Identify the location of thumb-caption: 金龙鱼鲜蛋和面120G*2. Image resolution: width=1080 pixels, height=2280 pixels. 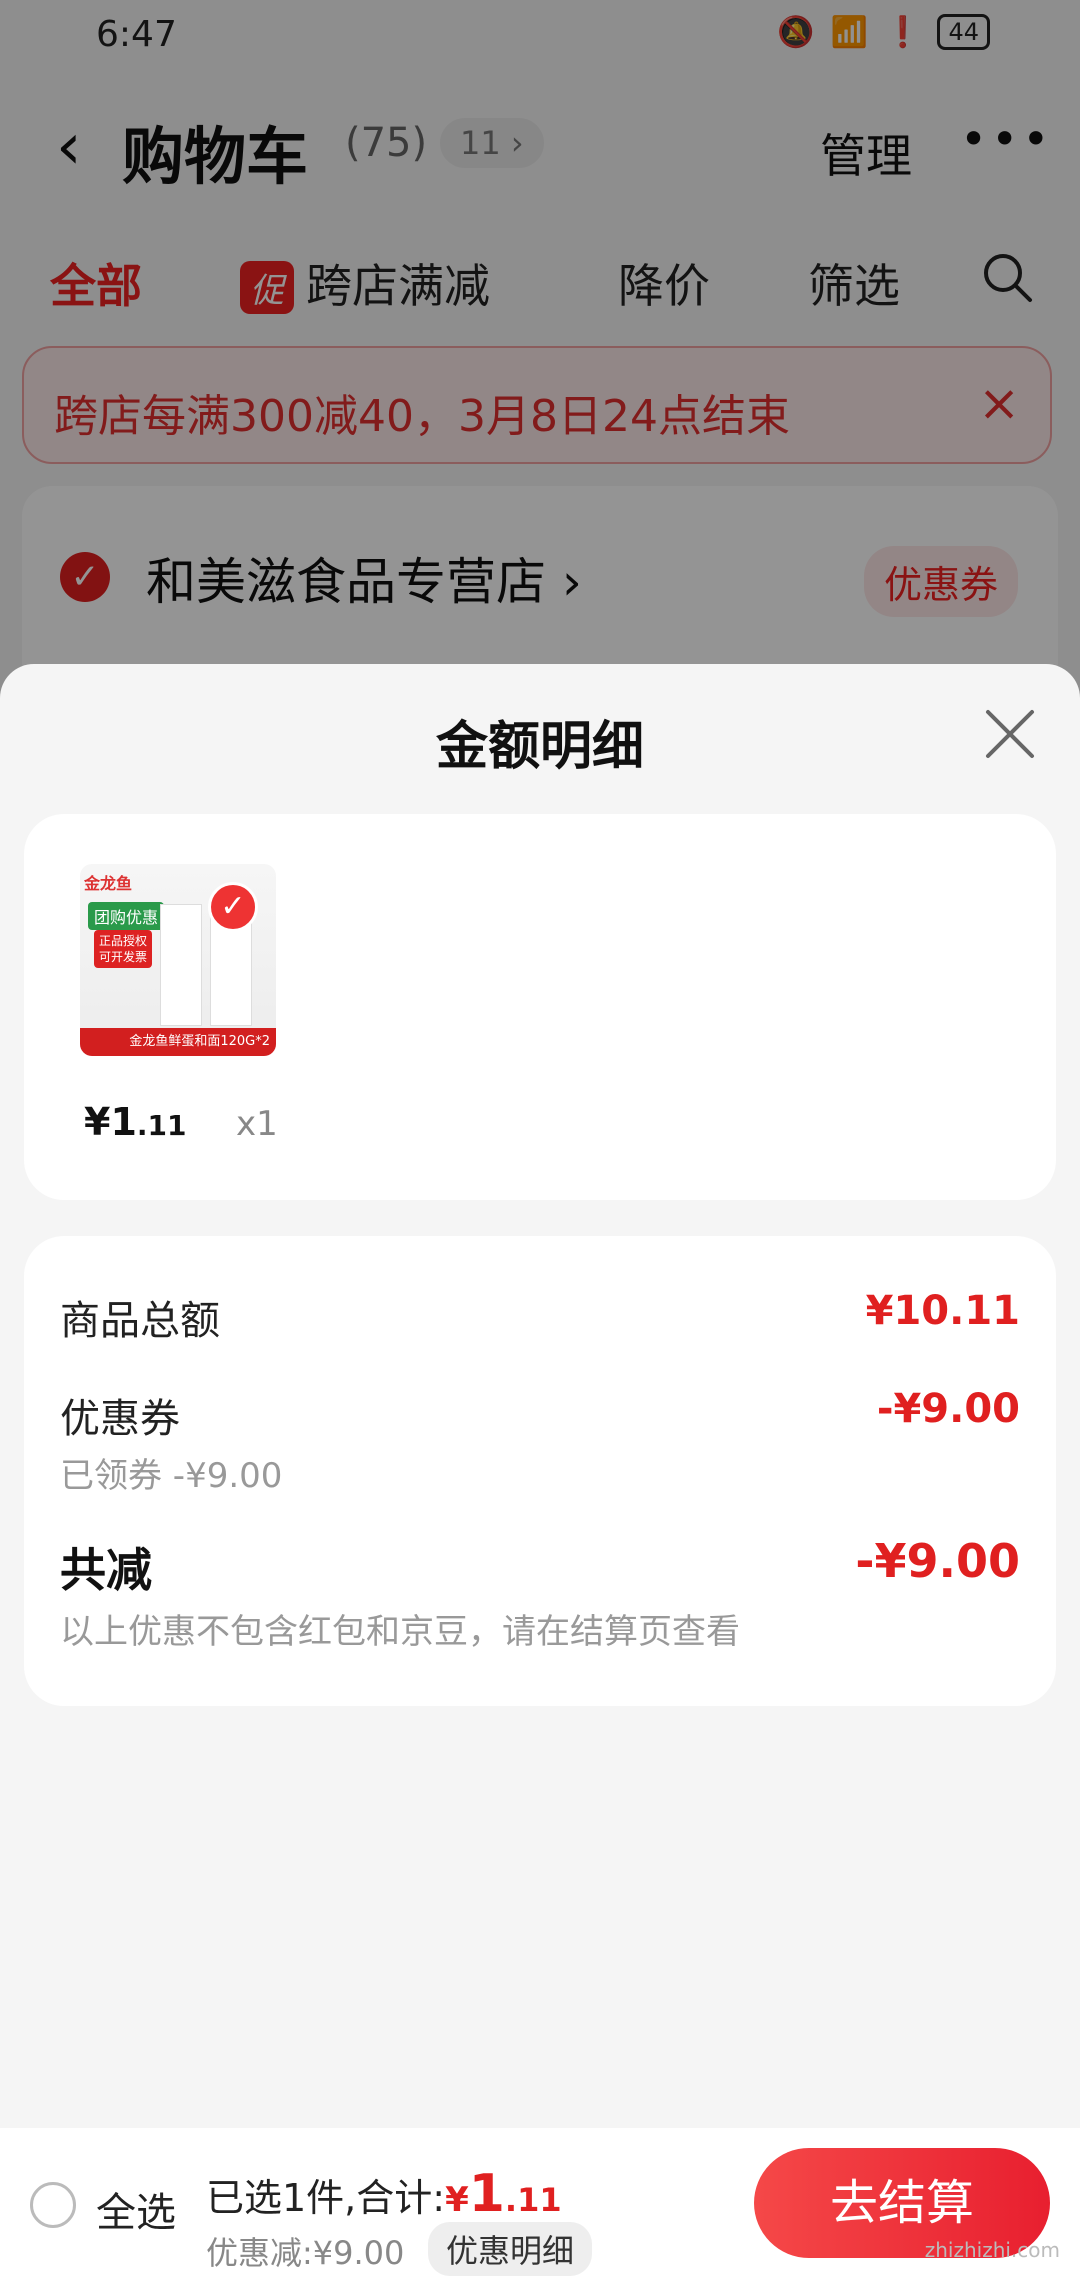
(178, 1042).